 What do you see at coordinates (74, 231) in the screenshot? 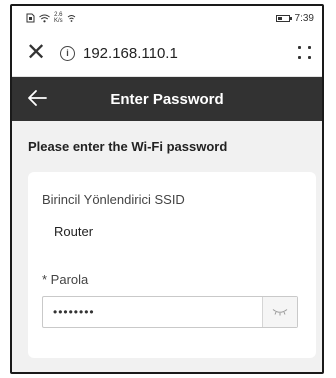
I see `ssid-value: Router` at bounding box center [74, 231].